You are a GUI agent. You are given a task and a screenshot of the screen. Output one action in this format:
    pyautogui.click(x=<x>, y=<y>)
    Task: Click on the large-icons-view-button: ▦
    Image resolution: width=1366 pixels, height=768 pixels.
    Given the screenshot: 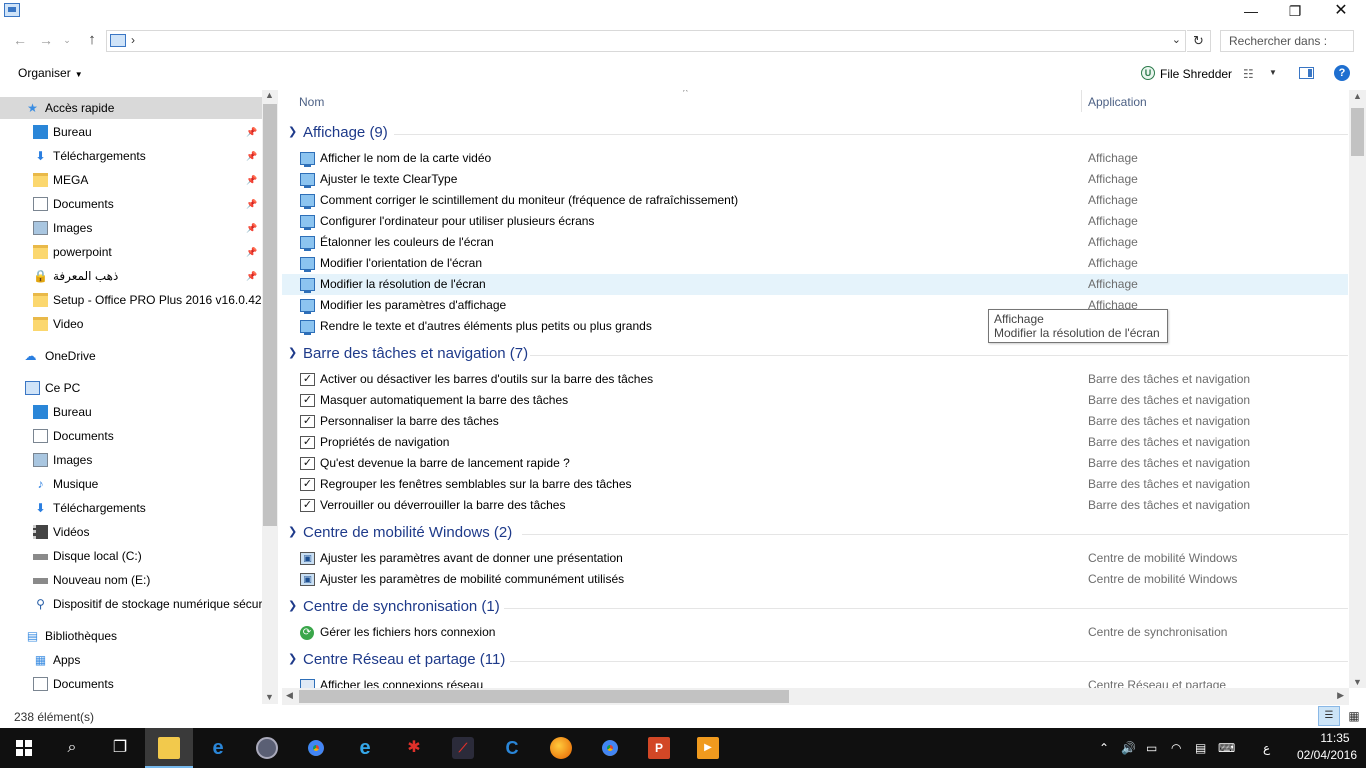 What is the action you would take?
    pyautogui.click(x=1354, y=716)
    